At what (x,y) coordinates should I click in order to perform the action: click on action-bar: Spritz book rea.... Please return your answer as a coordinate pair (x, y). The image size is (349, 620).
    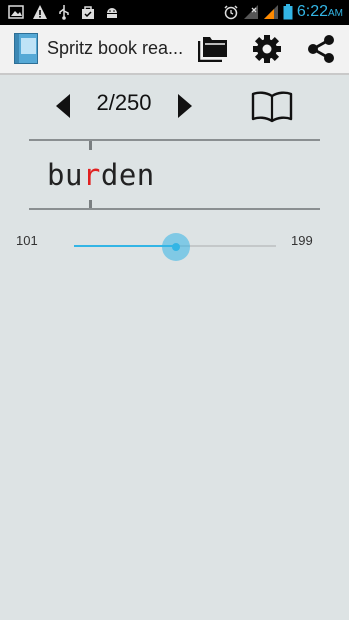
    Looking at the image, I should click on (174, 50).